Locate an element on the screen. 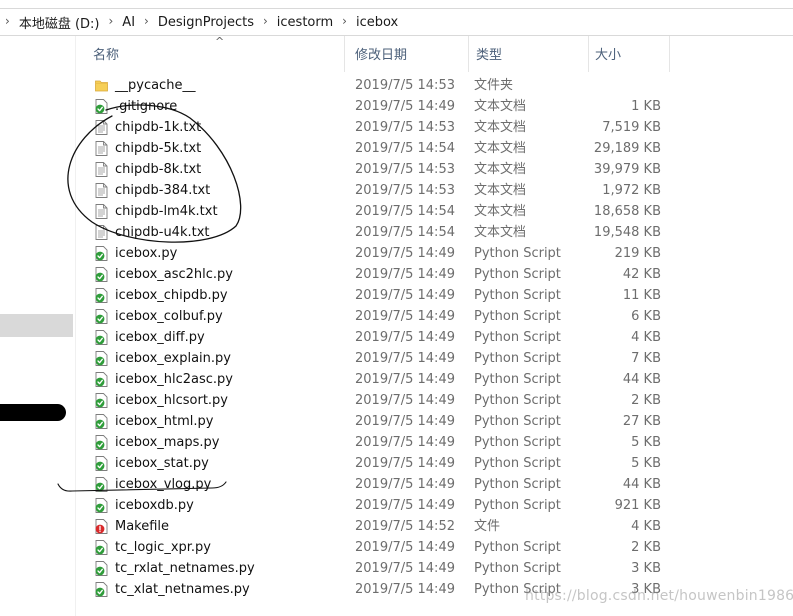 The height and width of the screenshot is (616, 793). breadcrumb-item-ai: AI is located at coordinates (128, 22).